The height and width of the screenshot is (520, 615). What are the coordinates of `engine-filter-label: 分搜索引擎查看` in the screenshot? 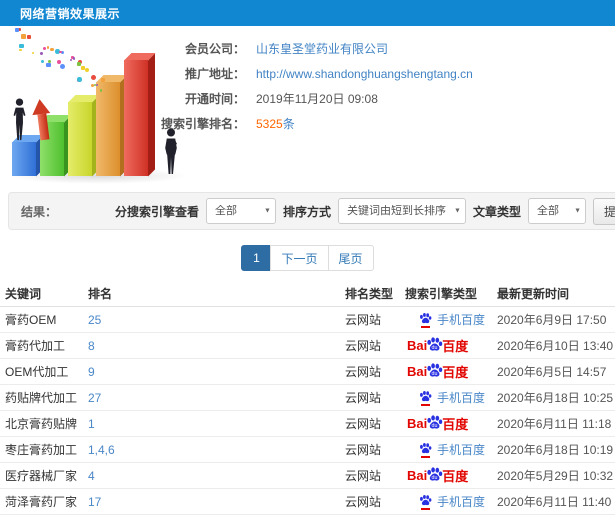 It's located at (156, 211).